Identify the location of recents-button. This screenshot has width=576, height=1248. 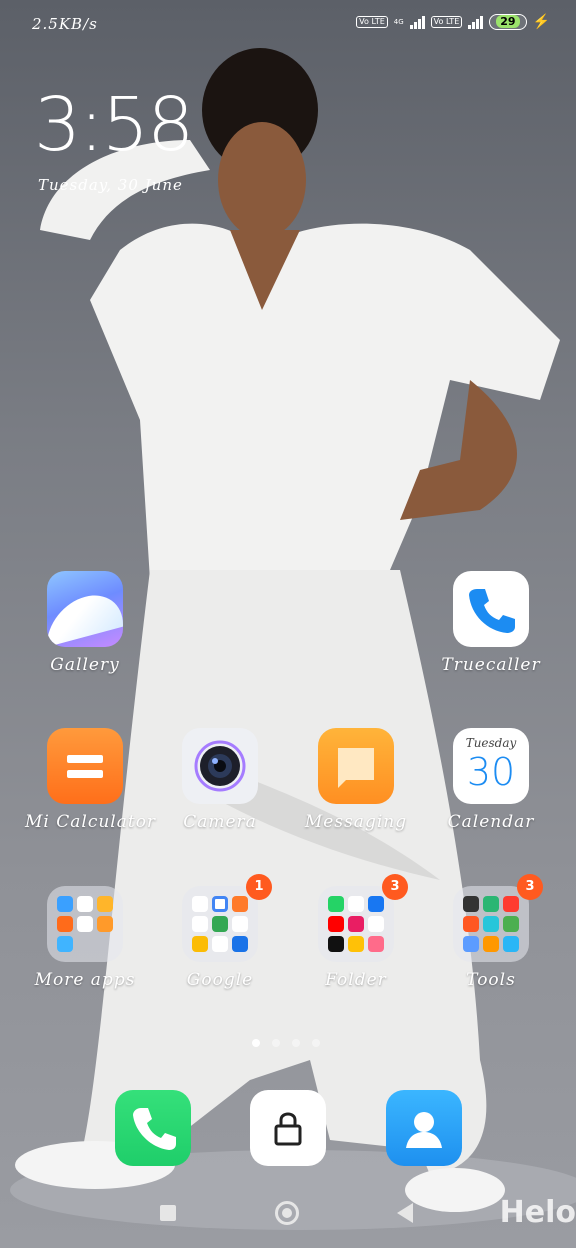
(168, 1213).